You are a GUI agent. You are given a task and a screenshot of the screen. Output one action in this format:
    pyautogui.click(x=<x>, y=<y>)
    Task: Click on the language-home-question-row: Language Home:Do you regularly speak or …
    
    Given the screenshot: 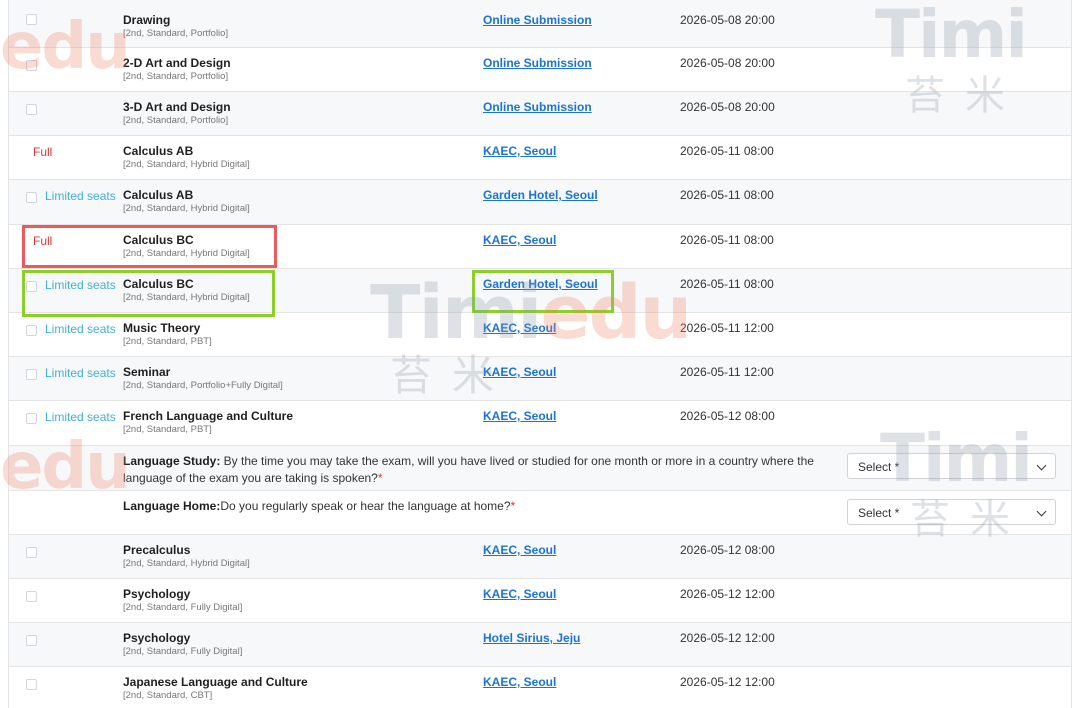 What is the action you would take?
    pyautogui.click(x=540, y=513)
    